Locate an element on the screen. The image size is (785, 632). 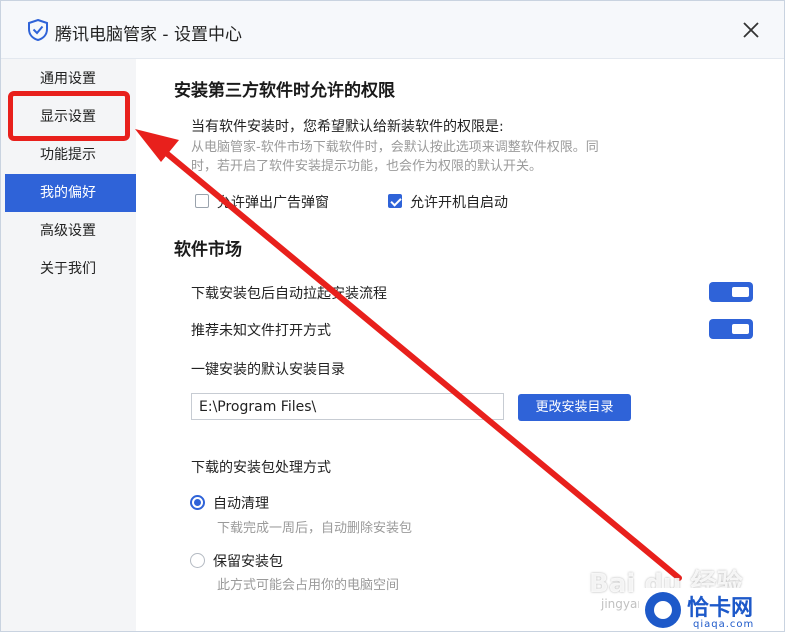
allow-autostart-checkbox is located at coordinates (395, 201).